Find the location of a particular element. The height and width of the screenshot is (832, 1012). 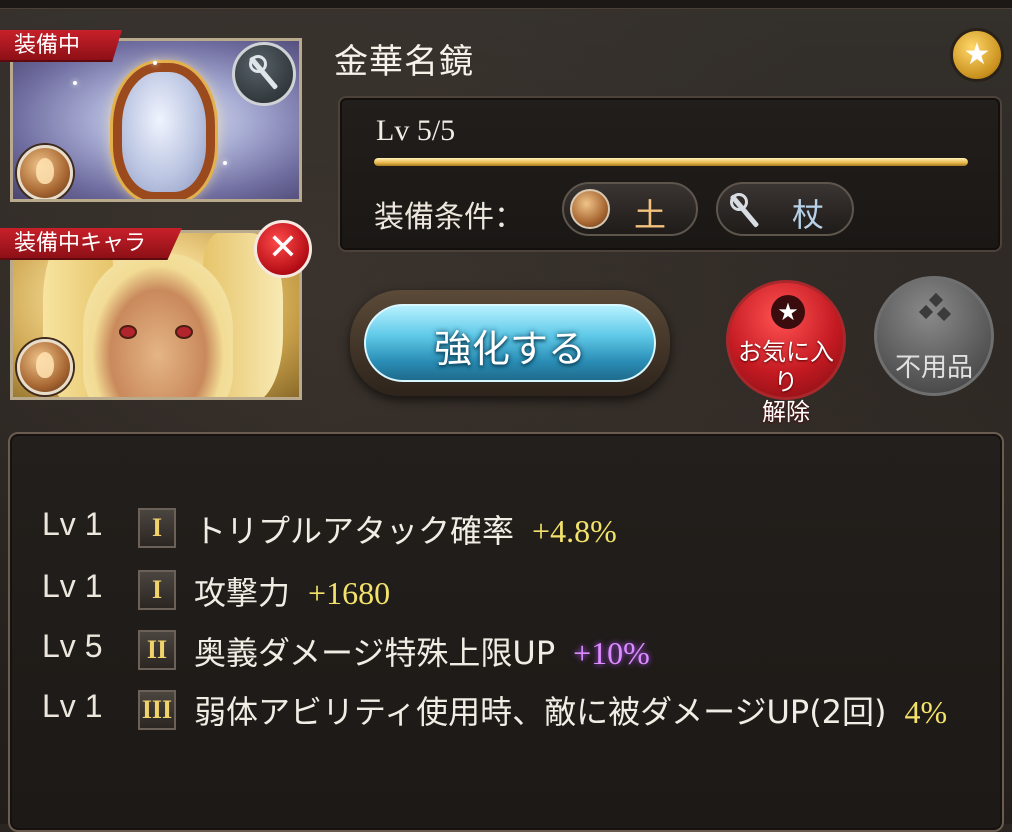

mirror-artwork is located at coordinates (164, 131).